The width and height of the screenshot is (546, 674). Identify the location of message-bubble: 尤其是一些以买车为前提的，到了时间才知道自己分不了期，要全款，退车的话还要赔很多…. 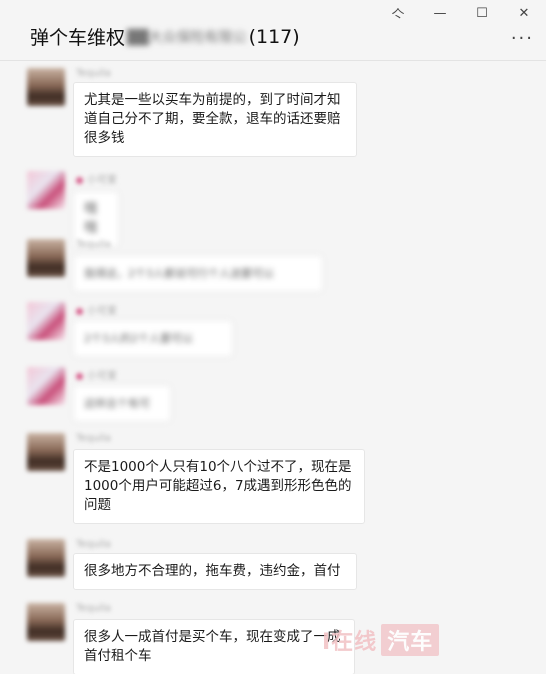
(215, 119).